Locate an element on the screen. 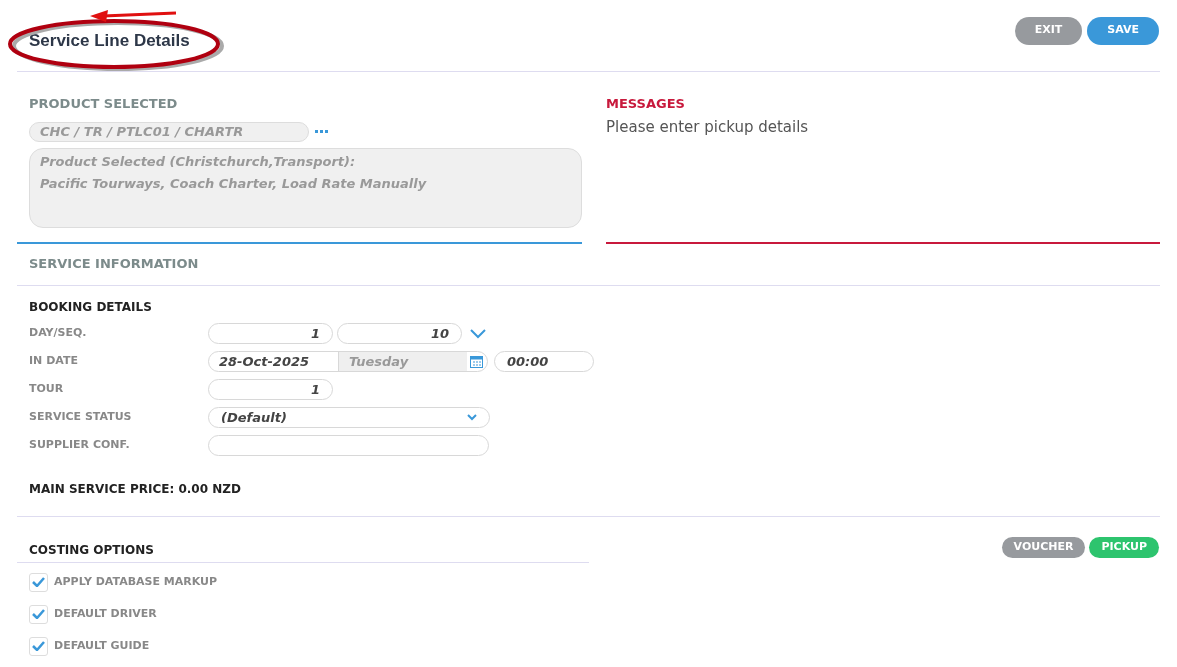 This screenshot has width=1177, height=667. section-heading: BOOKING DETAILS is located at coordinates (91, 307).